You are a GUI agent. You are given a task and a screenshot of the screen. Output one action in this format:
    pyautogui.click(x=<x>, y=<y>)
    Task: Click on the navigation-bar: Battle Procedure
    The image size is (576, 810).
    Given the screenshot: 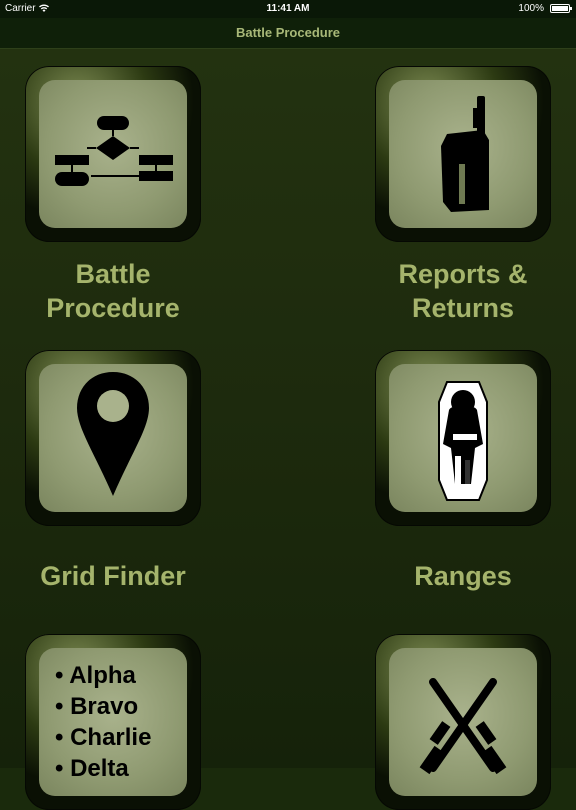 What is the action you would take?
    pyautogui.click(x=288, y=33)
    